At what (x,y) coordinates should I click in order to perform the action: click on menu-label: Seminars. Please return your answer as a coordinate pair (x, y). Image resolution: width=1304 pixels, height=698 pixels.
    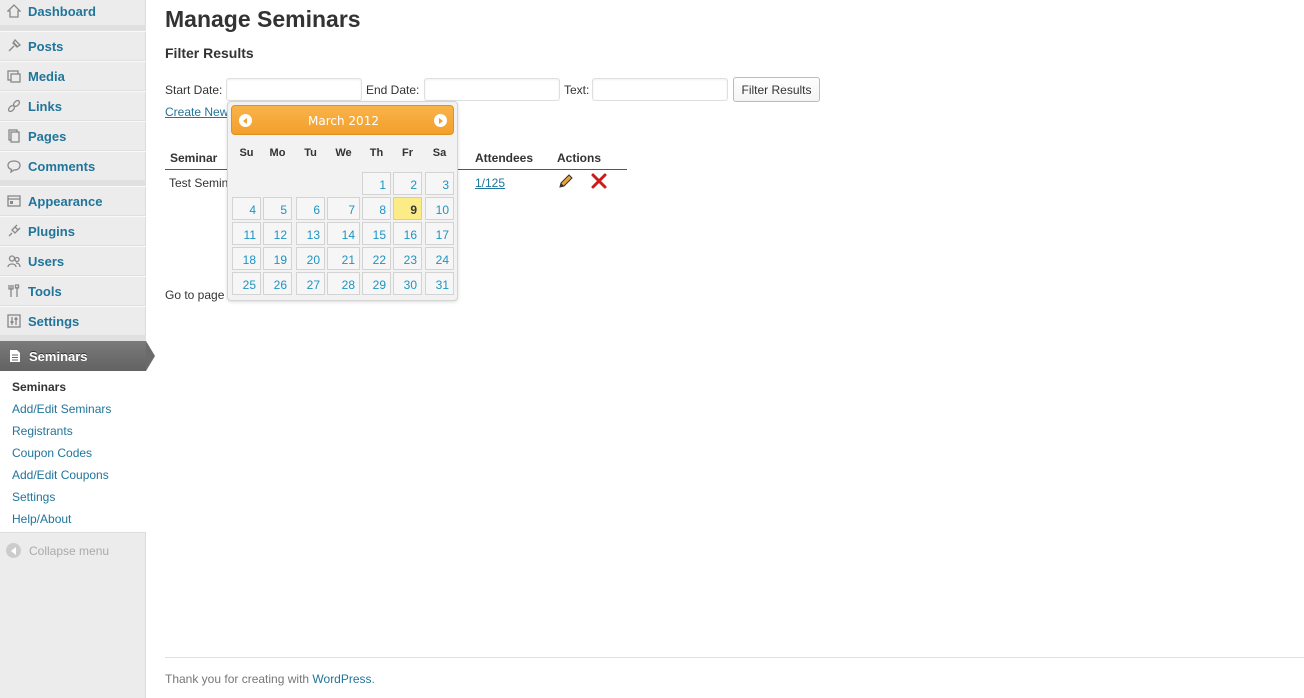
    Looking at the image, I should click on (58, 356).